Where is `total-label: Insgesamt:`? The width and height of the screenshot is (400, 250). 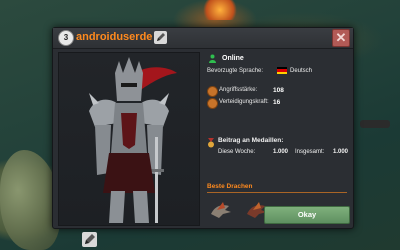 total-label: Insgesamt: is located at coordinates (310, 152).